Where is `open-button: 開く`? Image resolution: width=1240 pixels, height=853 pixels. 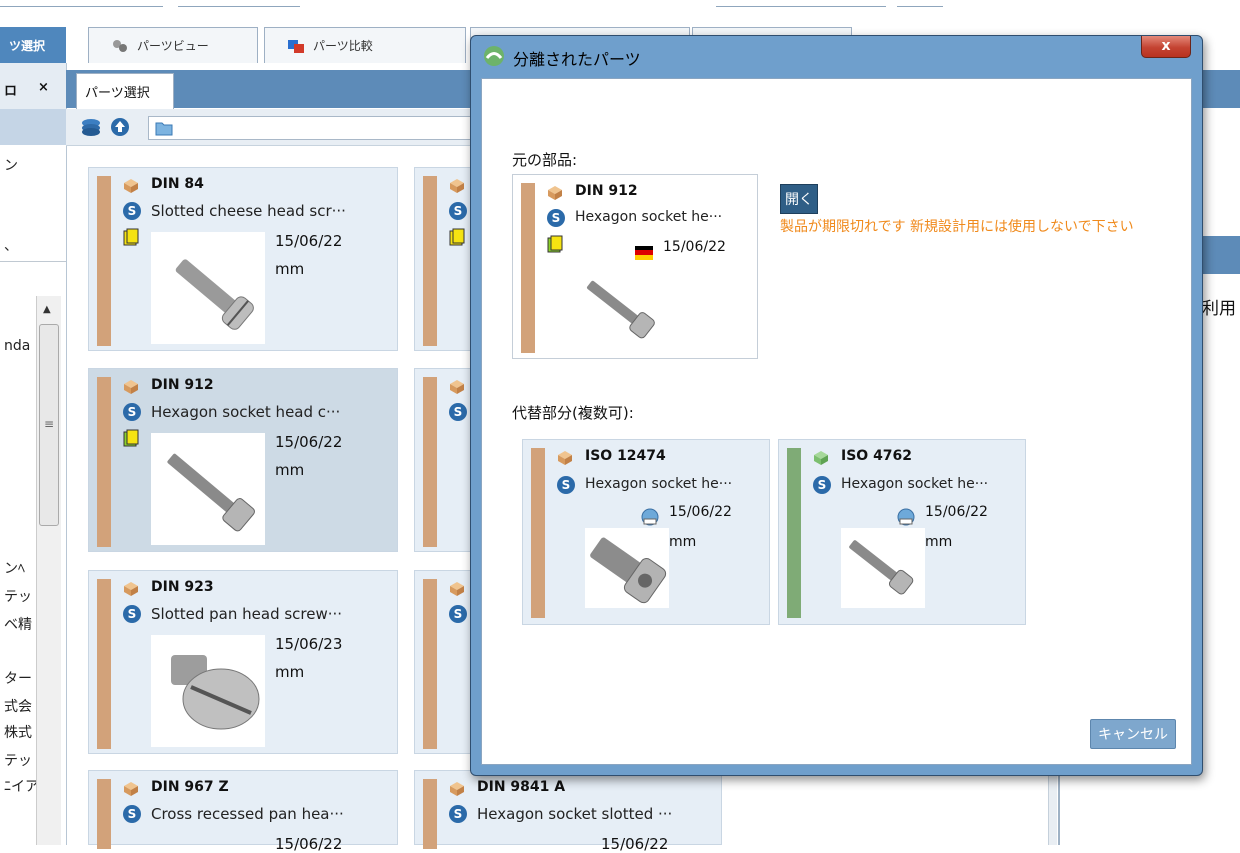
open-button: 開く is located at coordinates (799, 199).